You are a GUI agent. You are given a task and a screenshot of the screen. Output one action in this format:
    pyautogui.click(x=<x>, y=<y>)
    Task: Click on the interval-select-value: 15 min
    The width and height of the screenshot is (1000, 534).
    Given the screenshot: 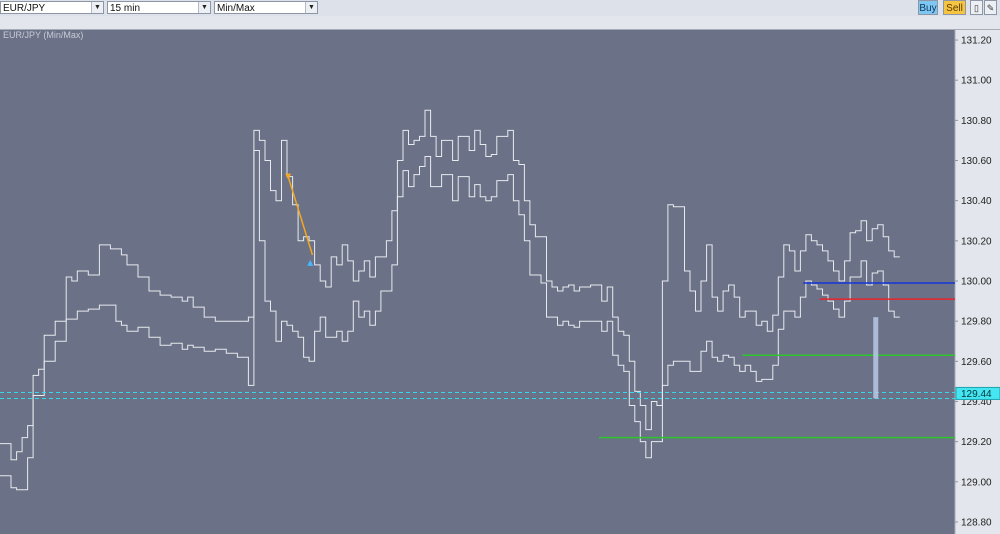 What is the action you would take?
    pyautogui.click(x=125, y=8)
    